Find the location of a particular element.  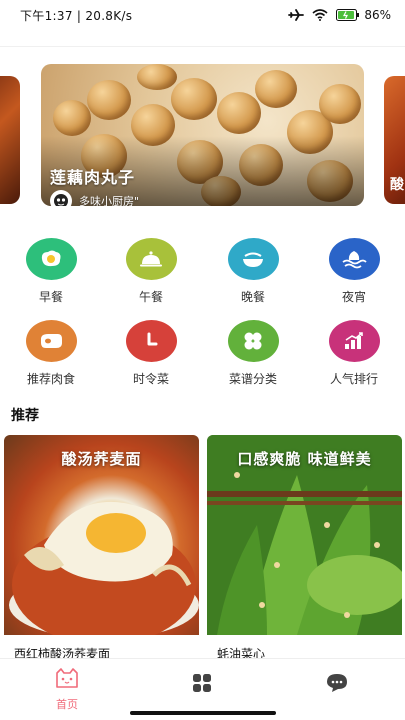

category-label: 晚餐 is located at coordinates (252, 297).